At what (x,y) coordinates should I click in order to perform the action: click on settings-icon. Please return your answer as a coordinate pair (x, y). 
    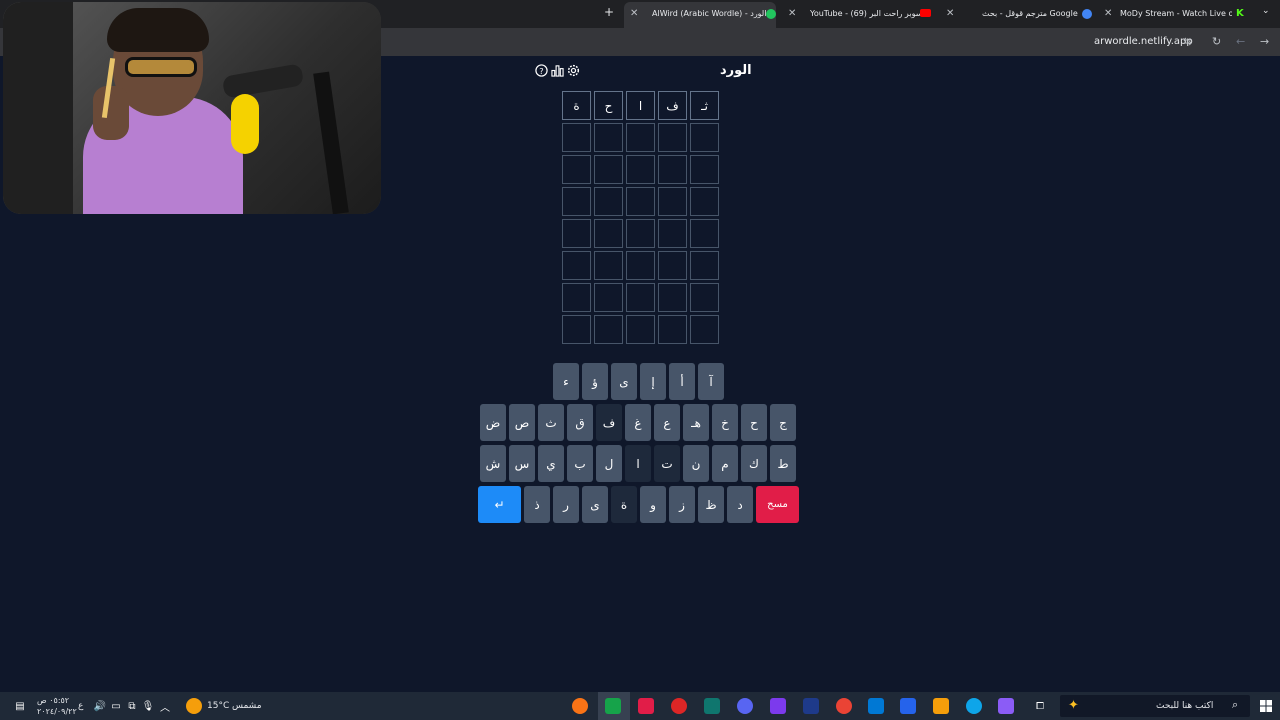
    Looking at the image, I should click on (573, 70).